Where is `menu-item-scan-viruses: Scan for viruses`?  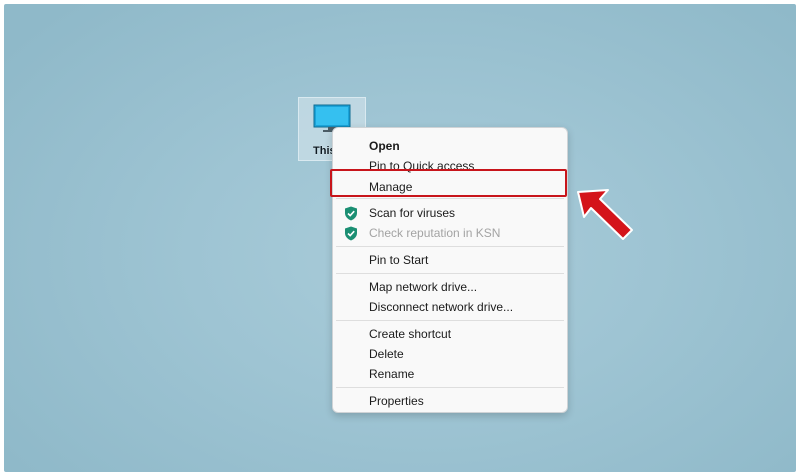
menu-item-scan-viruses: Scan for viruses is located at coordinates (450, 213).